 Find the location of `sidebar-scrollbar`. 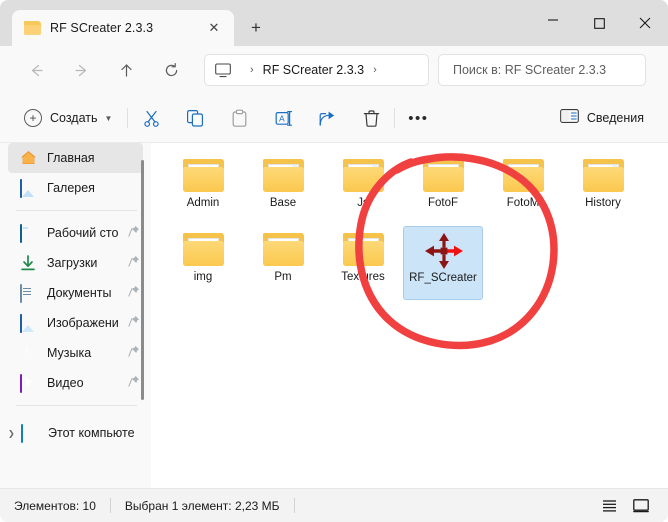

sidebar-scrollbar is located at coordinates (142, 280).